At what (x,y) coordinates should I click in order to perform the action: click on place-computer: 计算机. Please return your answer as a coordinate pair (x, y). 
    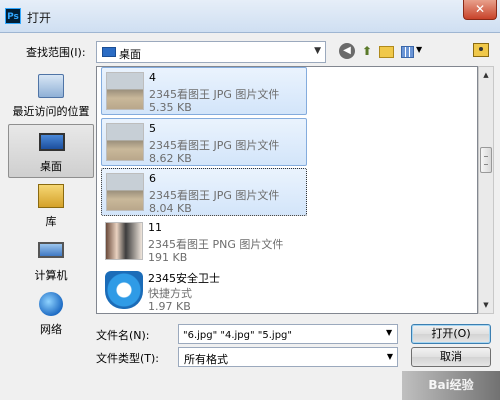
    Looking at the image, I should click on (51, 261).